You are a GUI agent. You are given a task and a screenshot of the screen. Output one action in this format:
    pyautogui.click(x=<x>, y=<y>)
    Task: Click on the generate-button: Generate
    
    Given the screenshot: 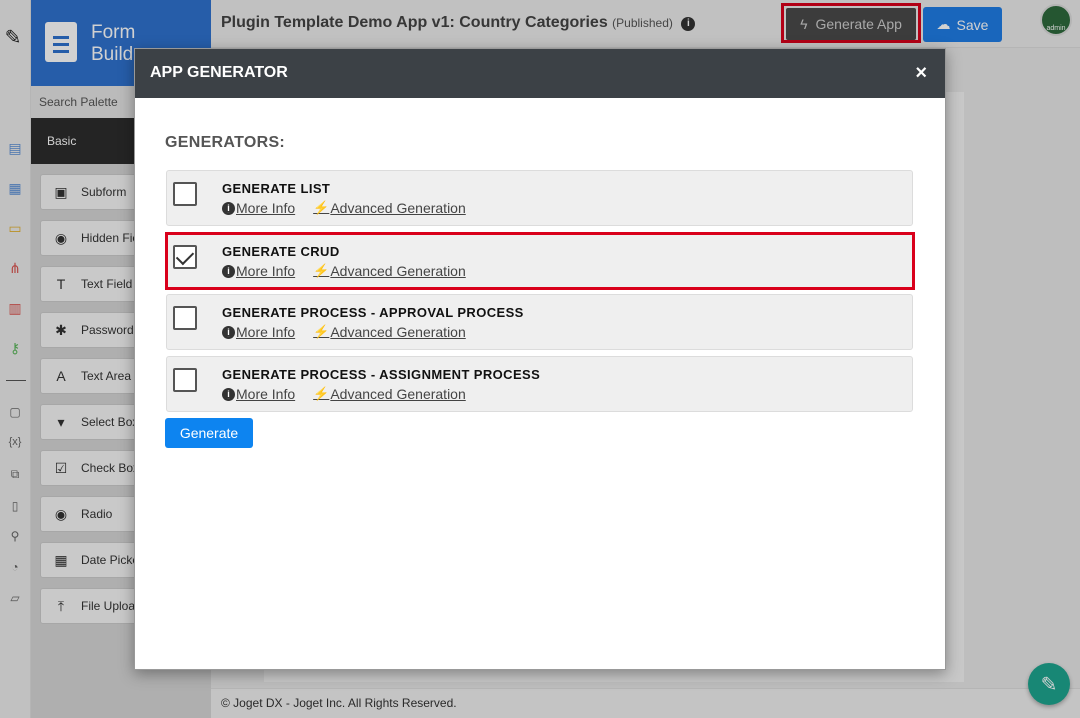 What is the action you would take?
    pyautogui.click(x=209, y=433)
    